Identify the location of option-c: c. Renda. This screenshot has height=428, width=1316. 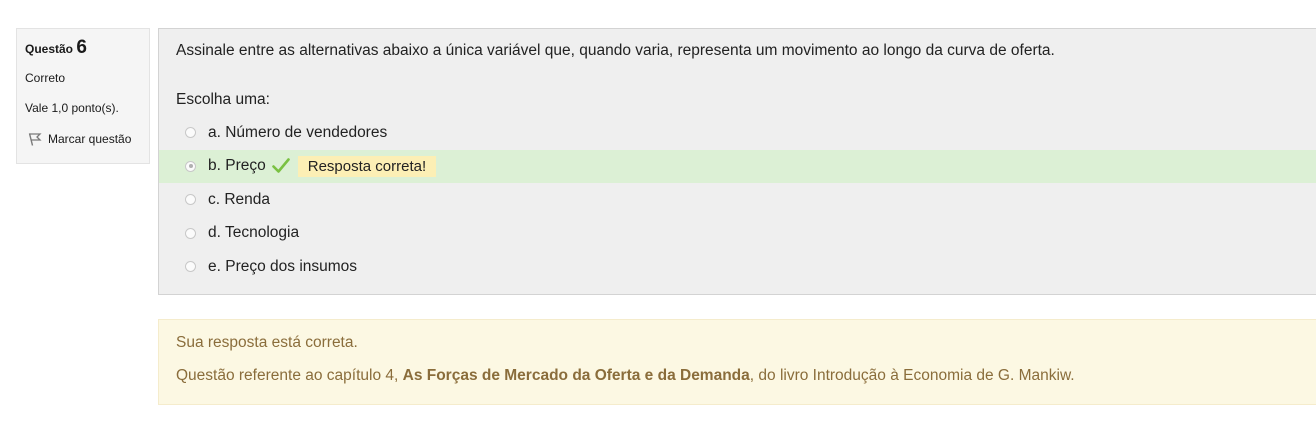
(746, 200).